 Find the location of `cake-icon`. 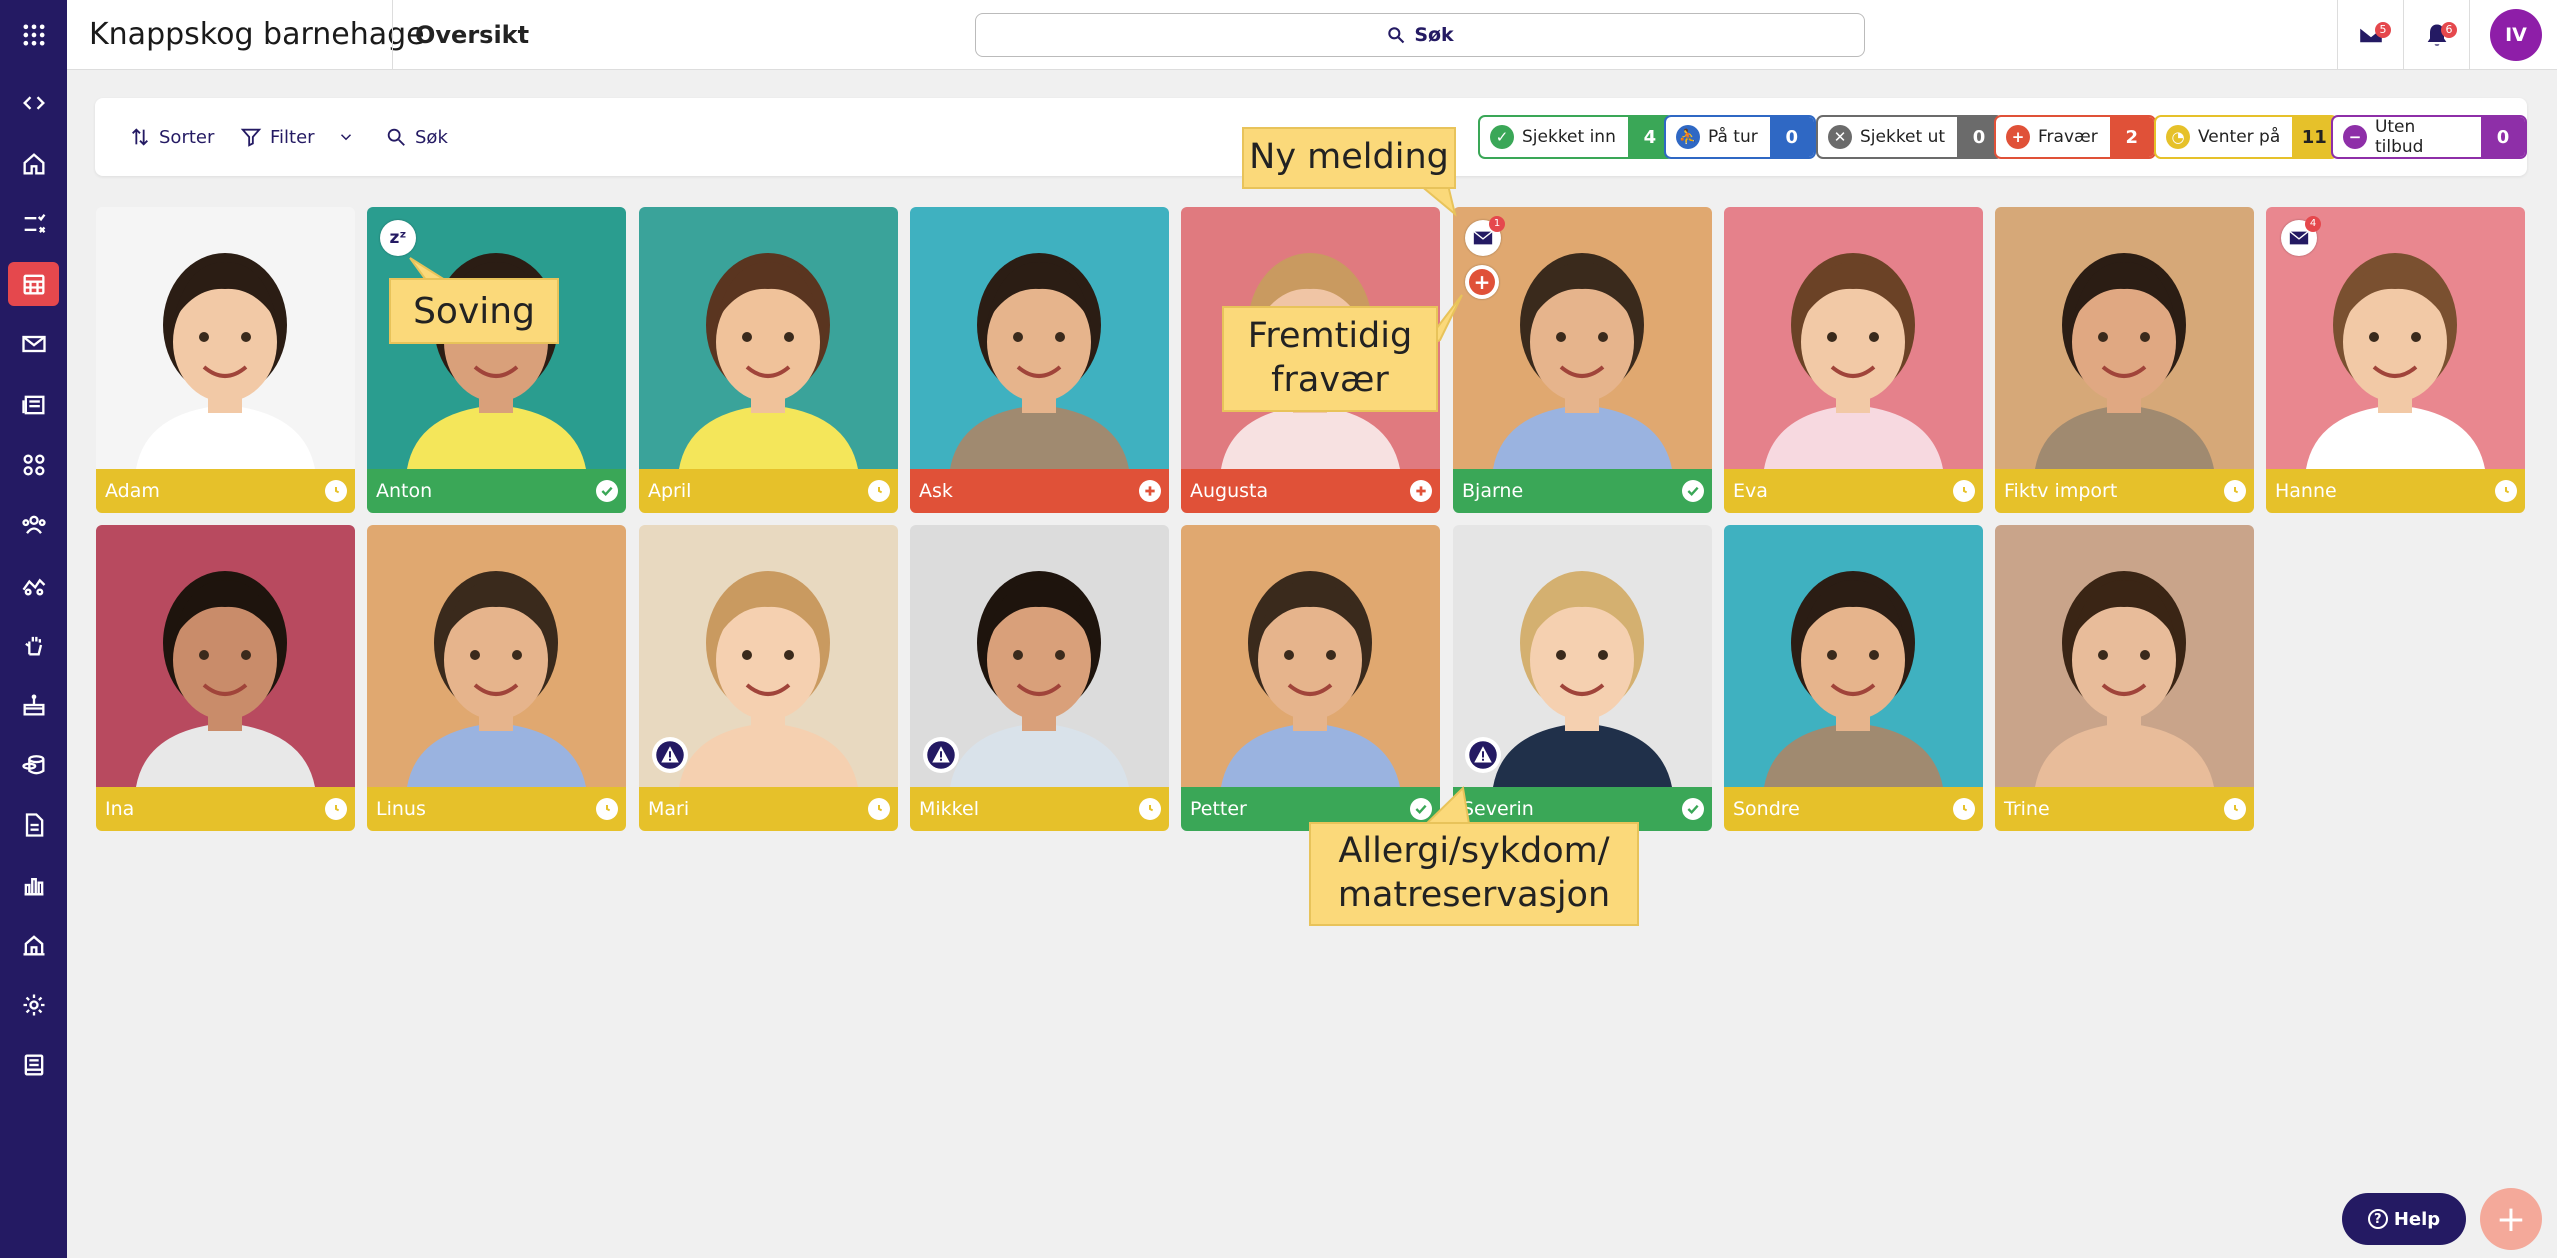

cake-icon is located at coordinates (33, 705).